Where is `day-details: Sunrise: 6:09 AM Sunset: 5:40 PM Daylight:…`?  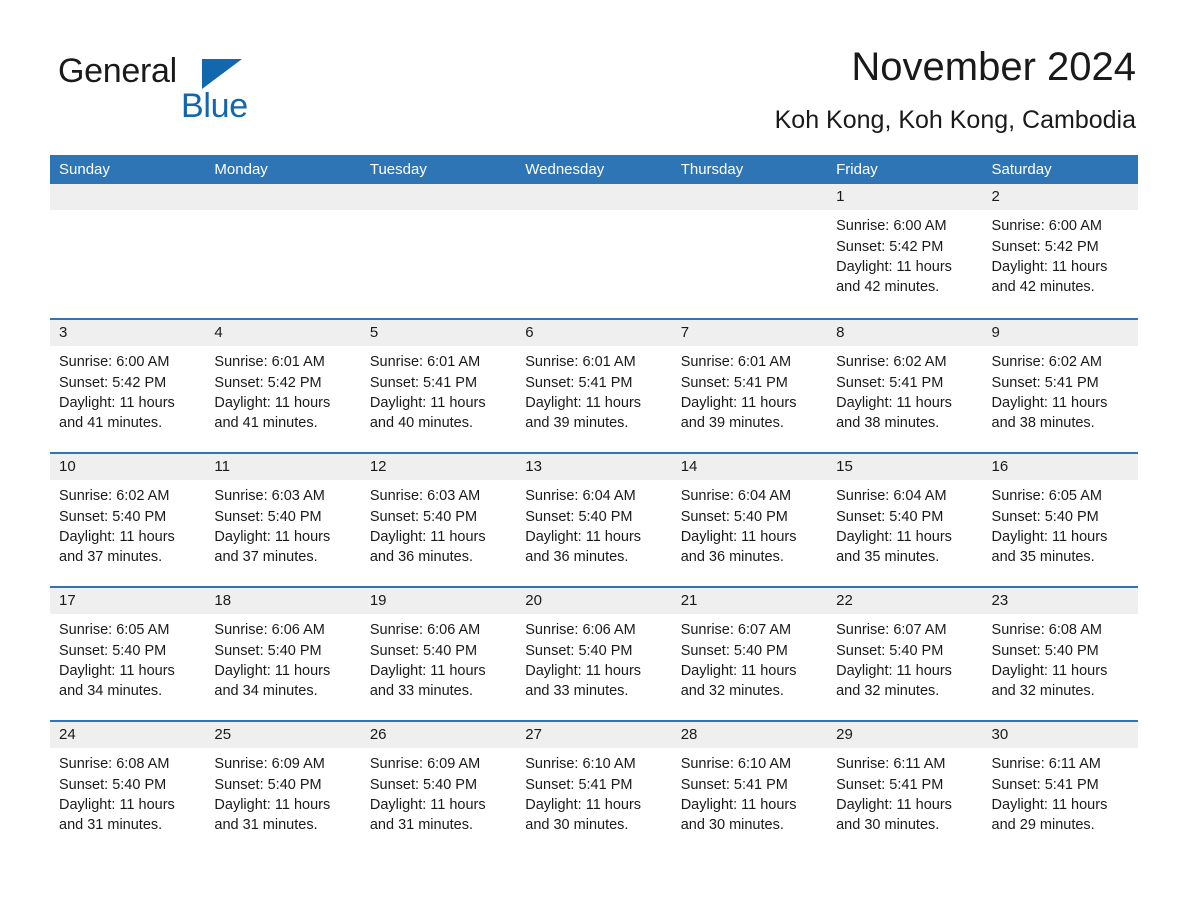
day-details: Sunrise: 6:09 AM Sunset: 5:40 PM Daylight:… is located at coordinates (438, 801).